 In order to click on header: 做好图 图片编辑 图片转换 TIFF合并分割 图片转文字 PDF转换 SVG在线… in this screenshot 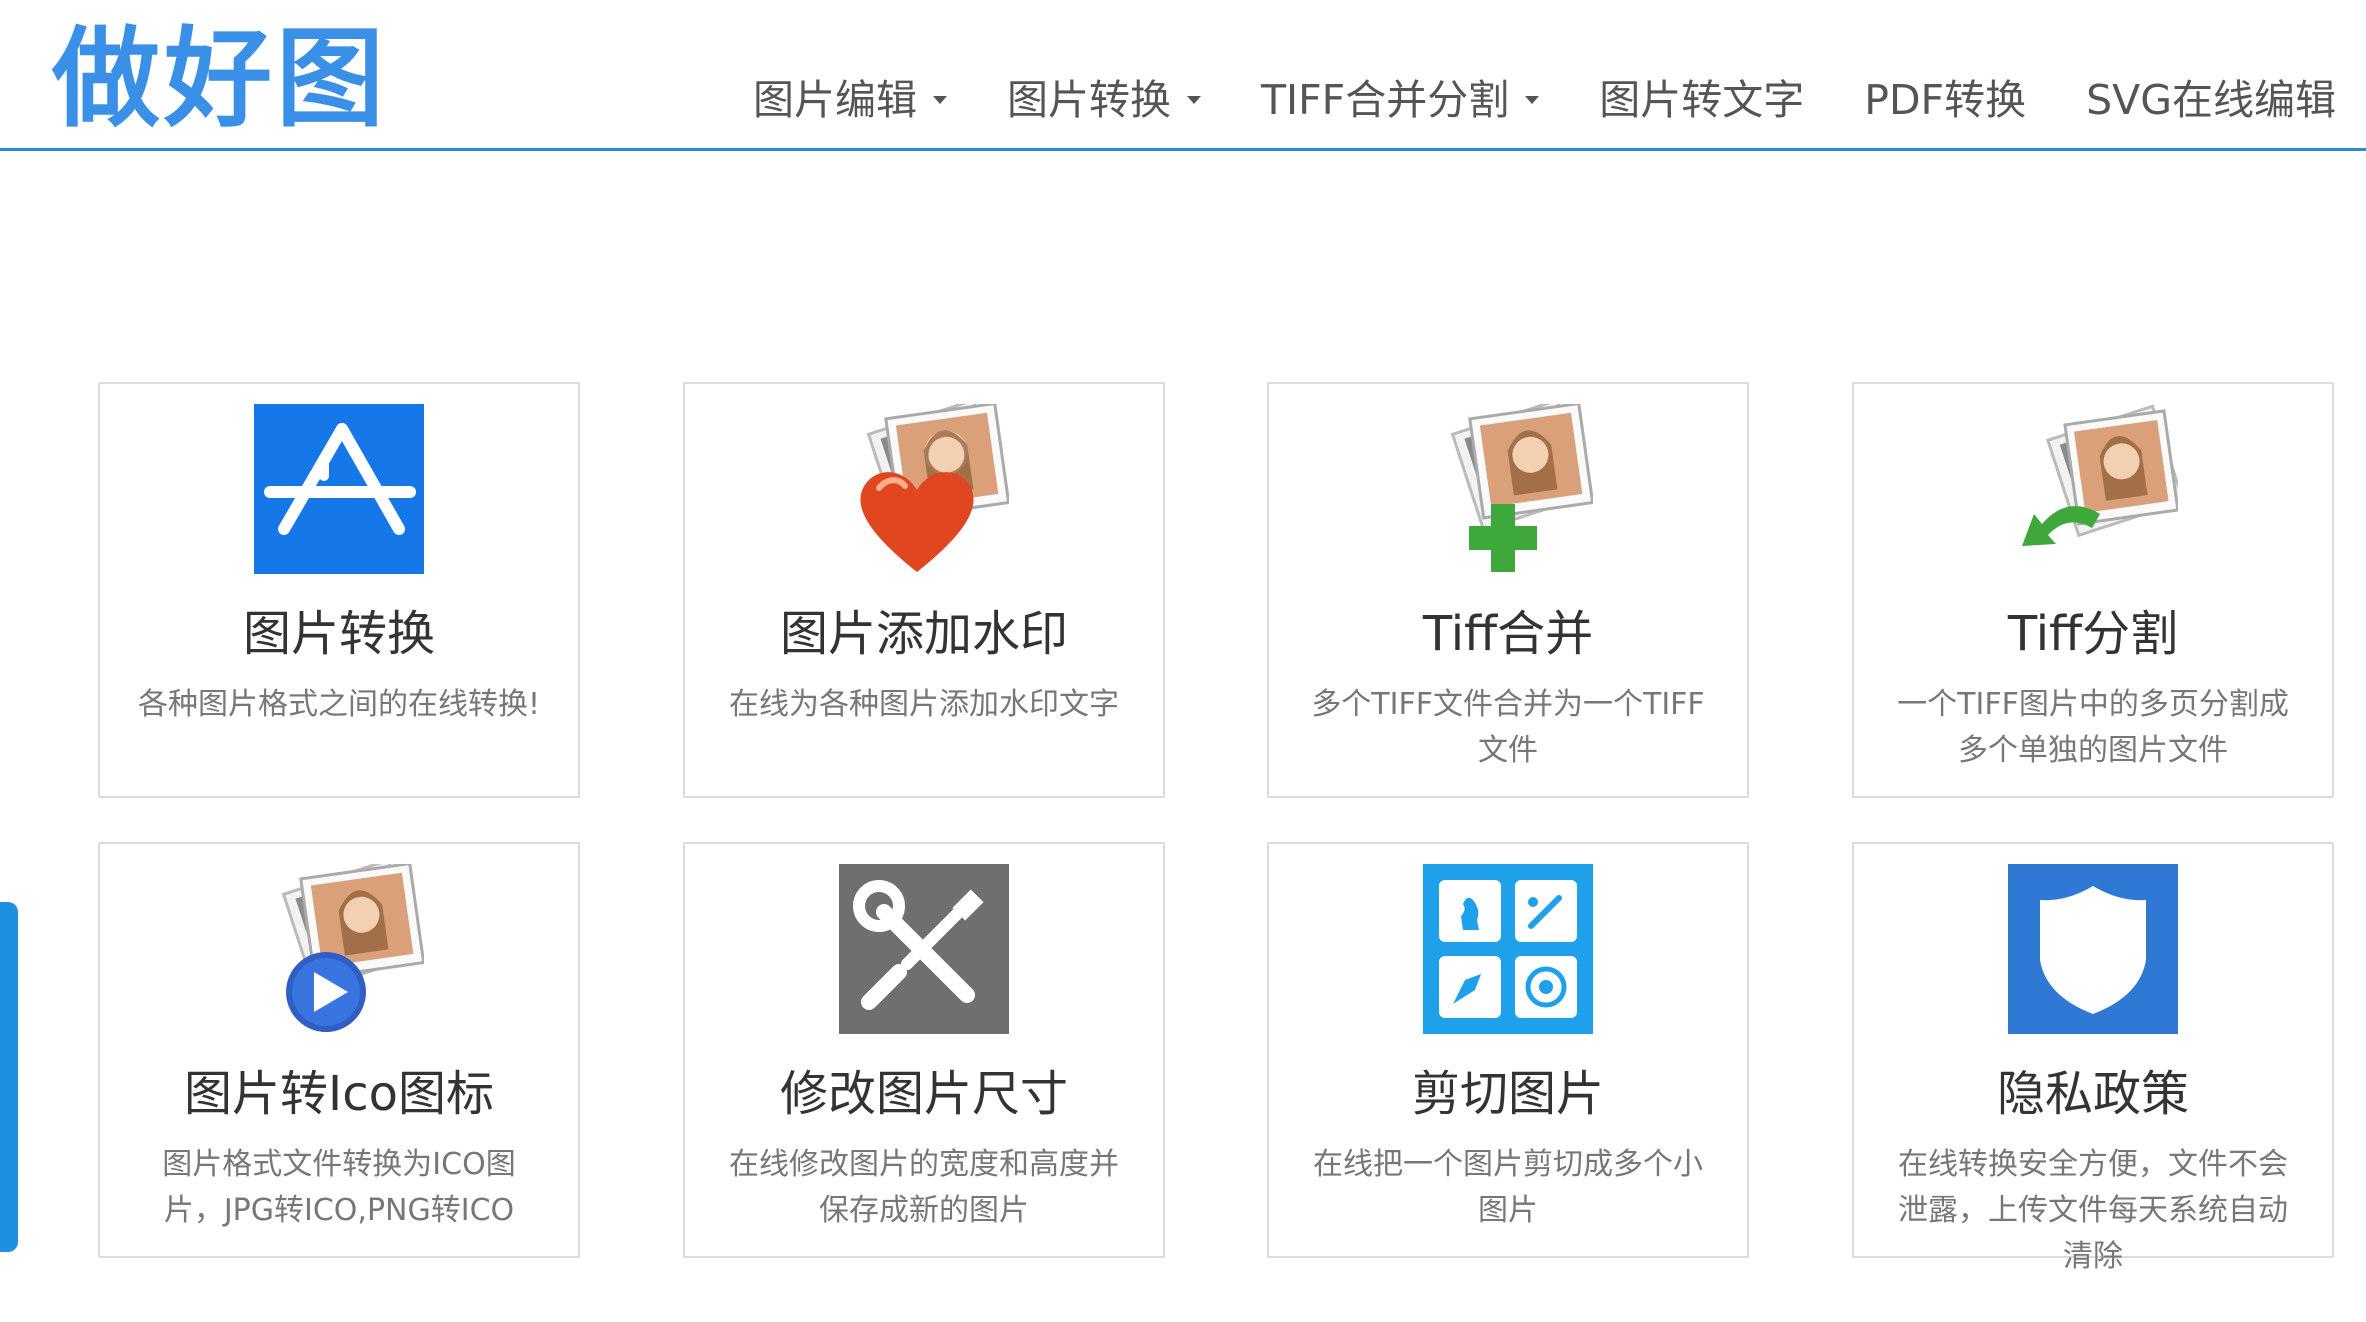, I will do `click(1183, 75)`.